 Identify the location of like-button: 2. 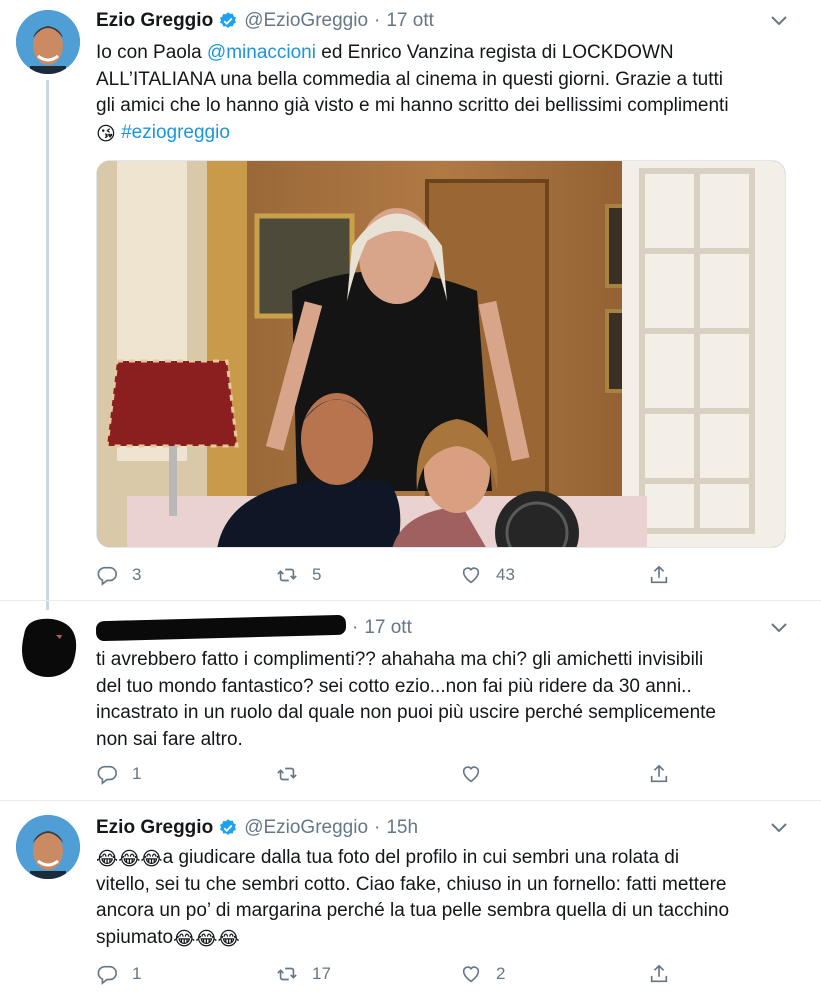
(482, 974).